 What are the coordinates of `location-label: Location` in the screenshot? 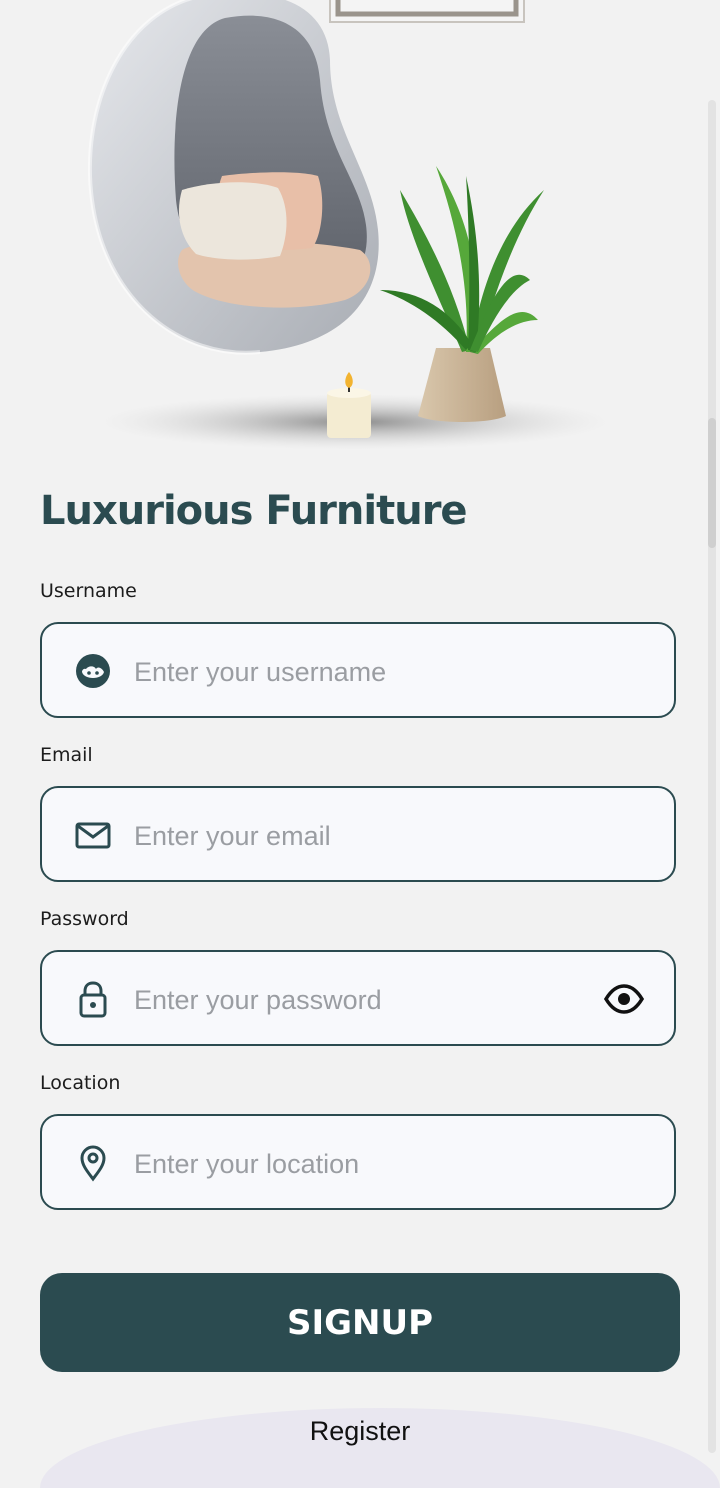 It's located at (80, 1083).